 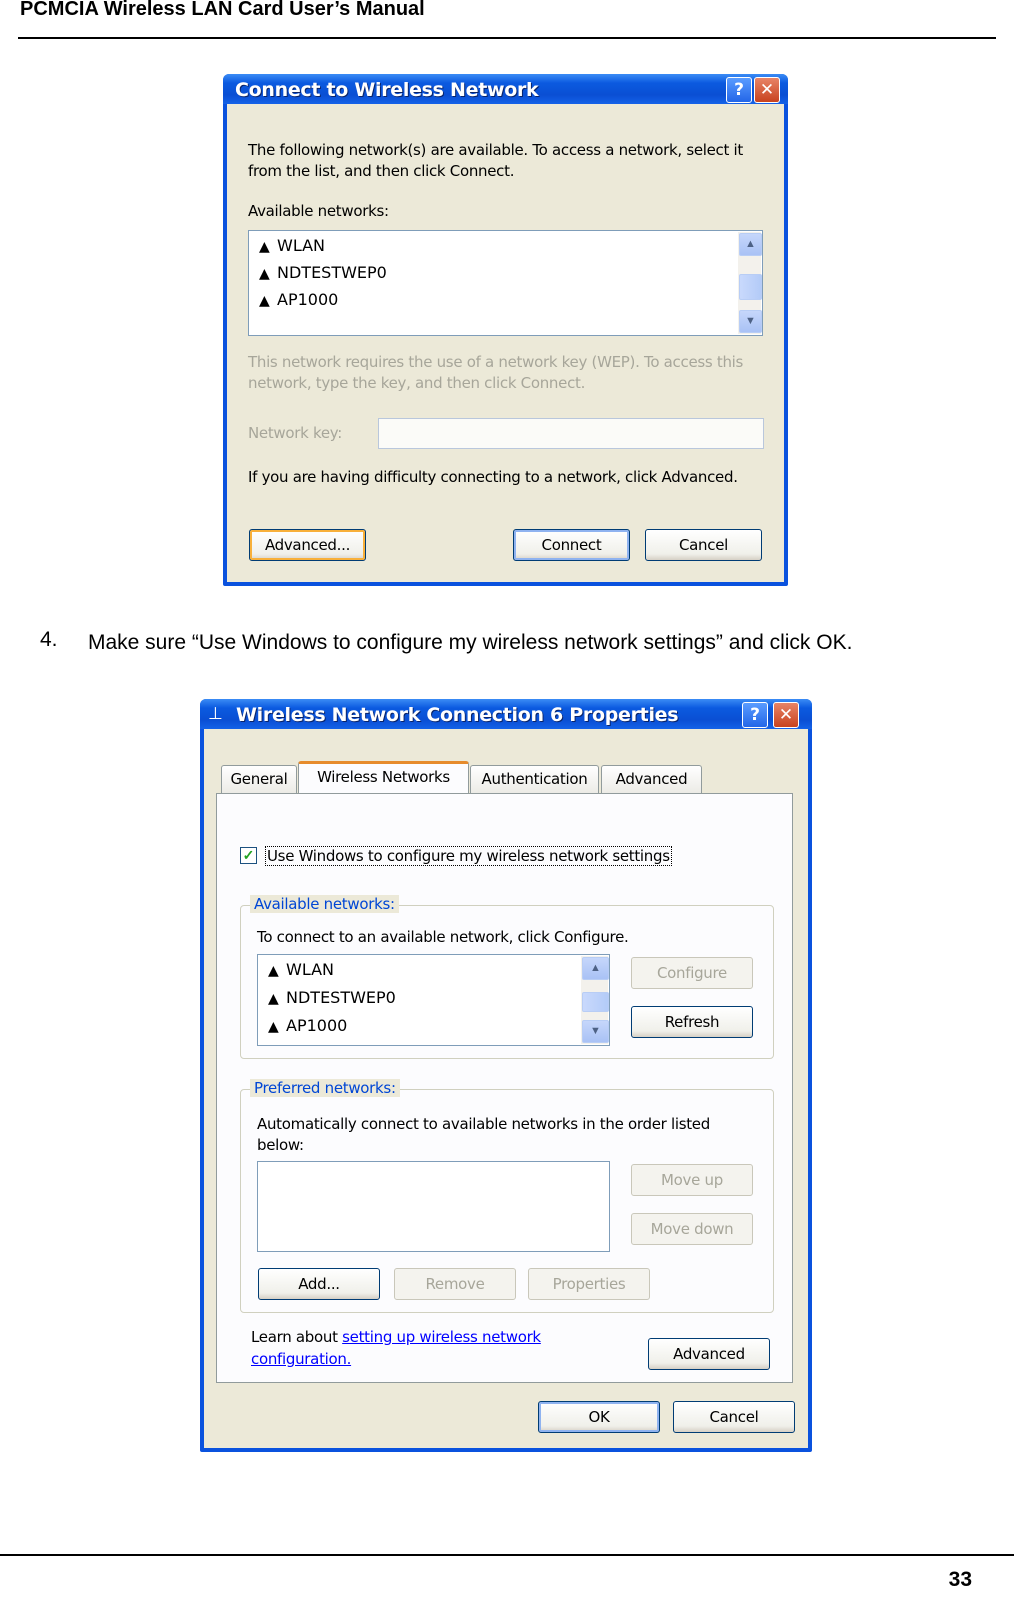 What do you see at coordinates (455, 1284) in the screenshot?
I see `remove-button: Remove` at bounding box center [455, 1284].